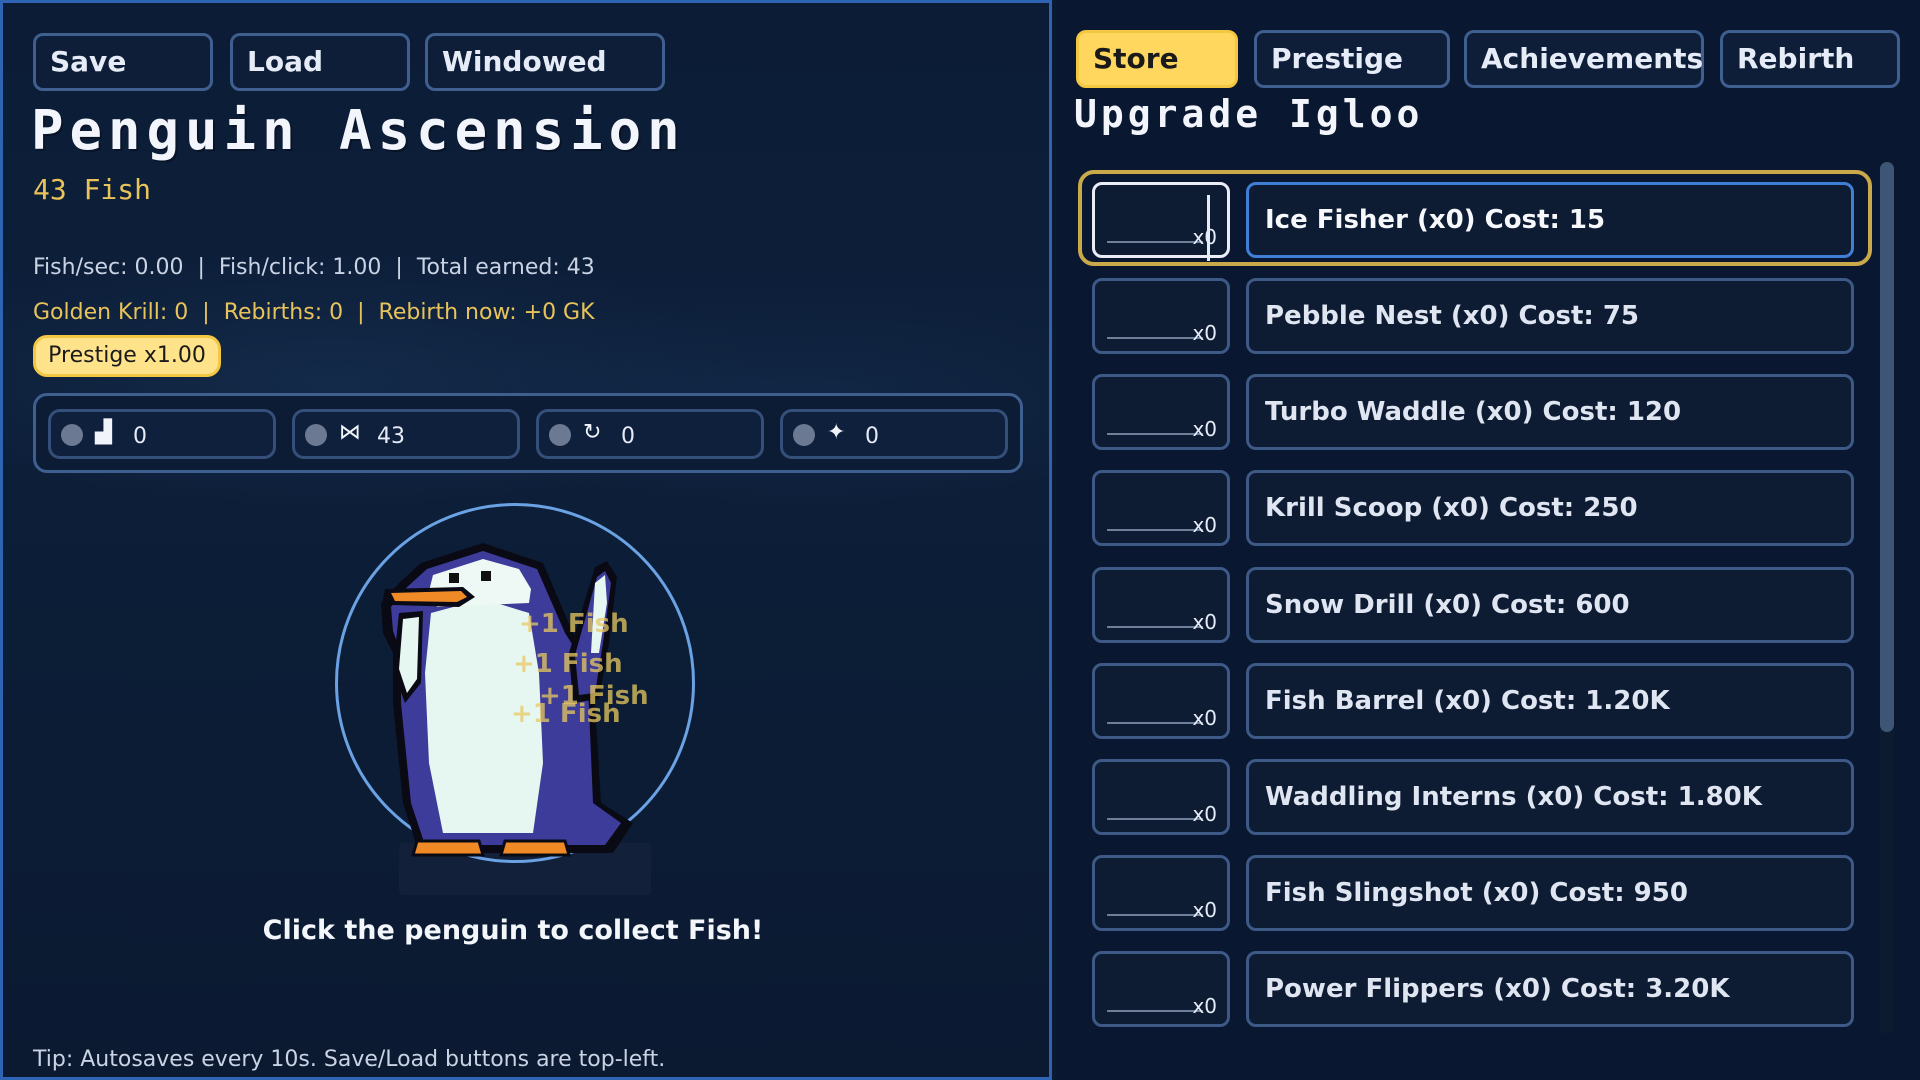  Describe the element at coordinates (545, 62) in the screenshot. I see `windowed-button: Windowed` at that location.